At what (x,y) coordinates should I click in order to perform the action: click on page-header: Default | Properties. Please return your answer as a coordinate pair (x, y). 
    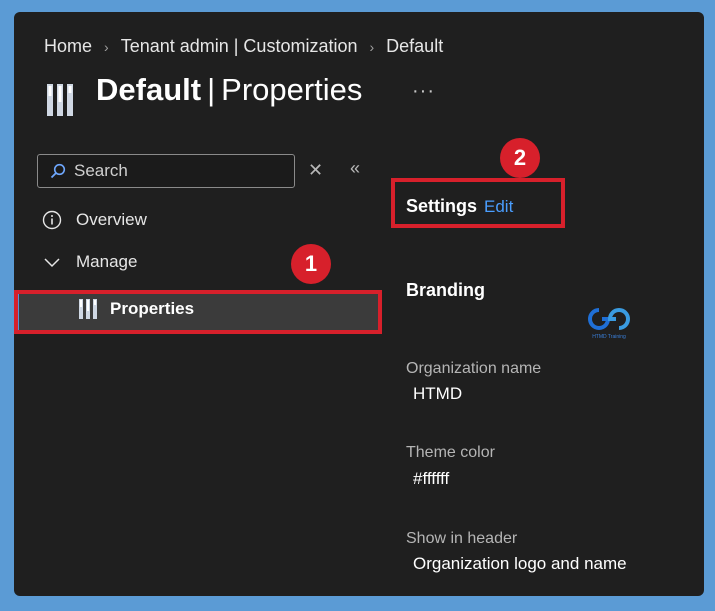
    Looking at the image, I should click on (203, 95).